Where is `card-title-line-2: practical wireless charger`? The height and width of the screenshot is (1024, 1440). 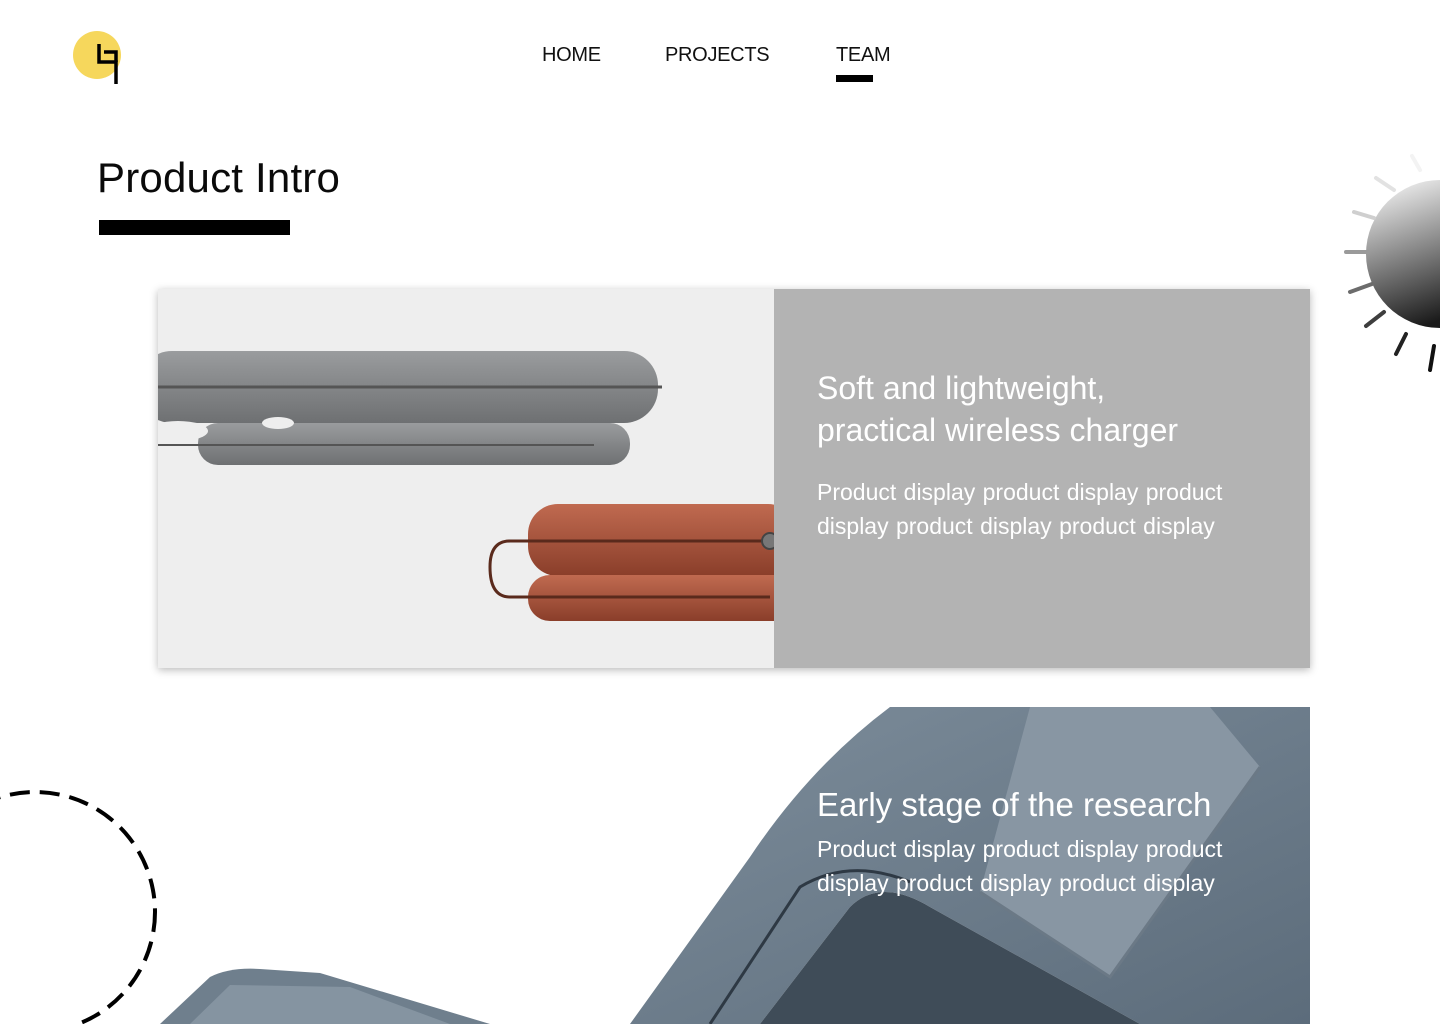 card-title-line-2: practical wireless charger is located at coordinates (998, 430).